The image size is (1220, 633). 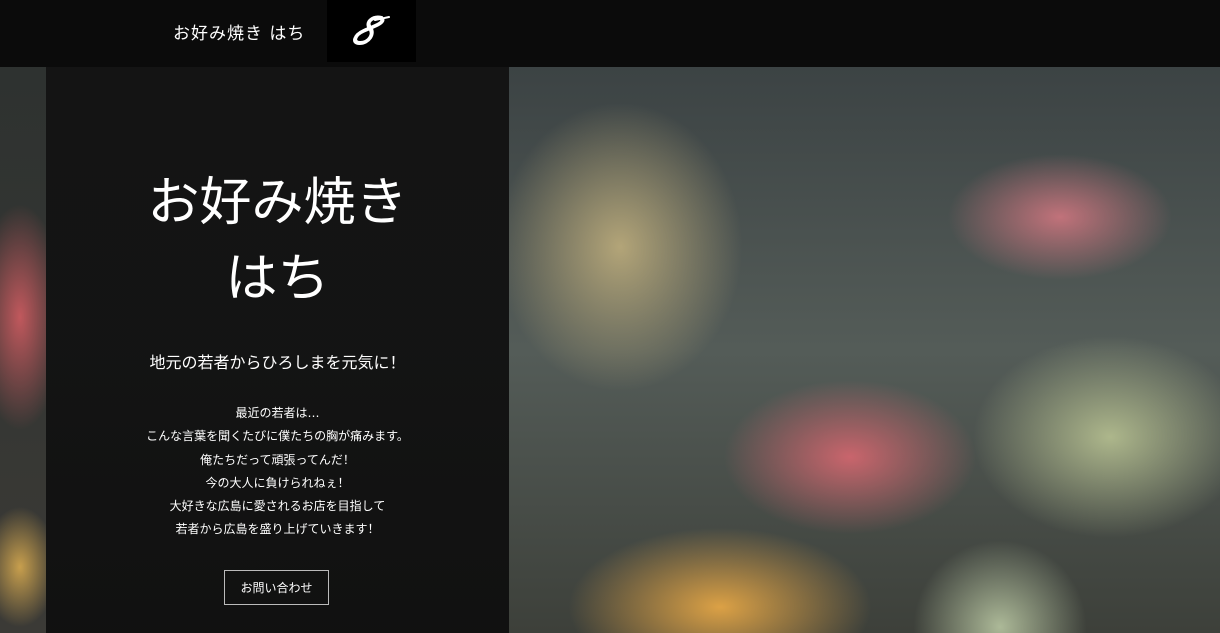 I want to click on figure-eight-logo-icon, so click(x=371, y=30).